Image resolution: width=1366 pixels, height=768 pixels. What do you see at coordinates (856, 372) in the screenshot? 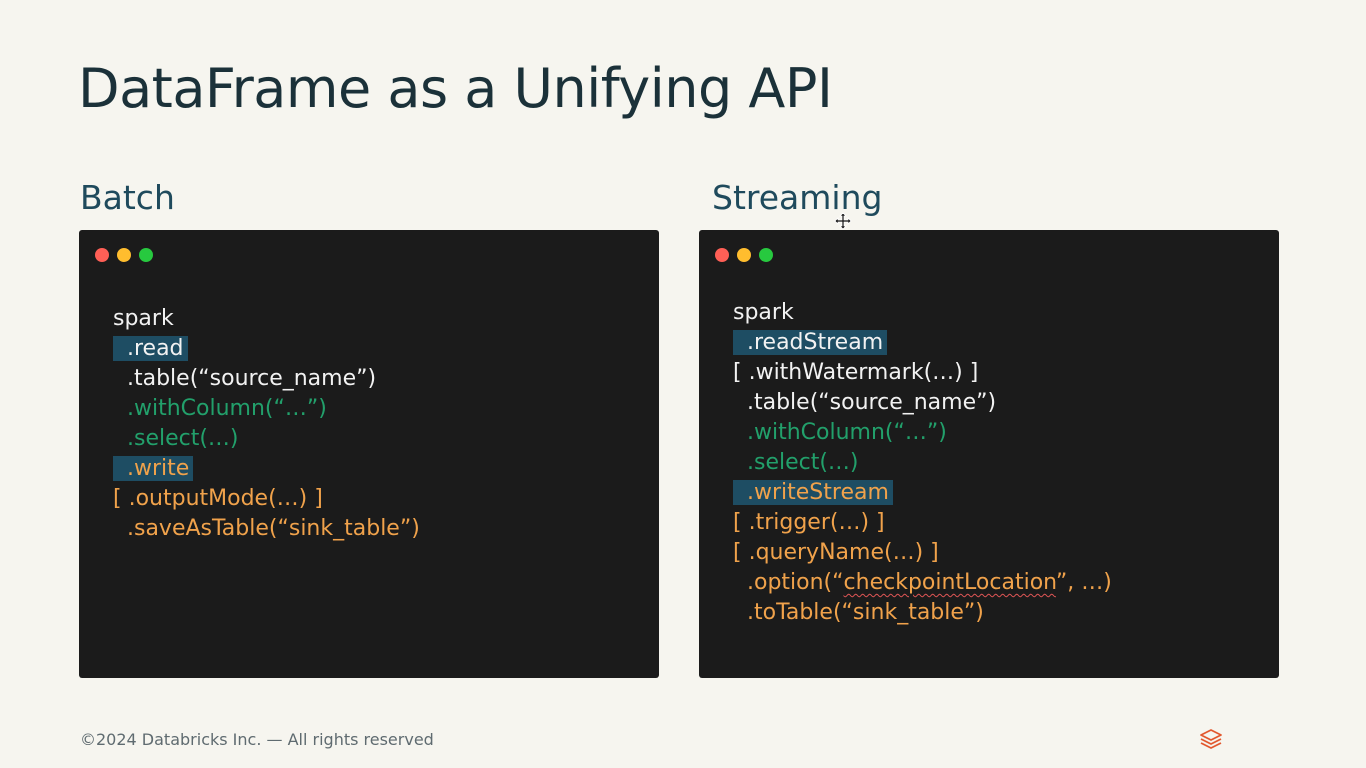
I see `code-text: [ .withWatermark(…) ]` at bounding box center [856, 372].